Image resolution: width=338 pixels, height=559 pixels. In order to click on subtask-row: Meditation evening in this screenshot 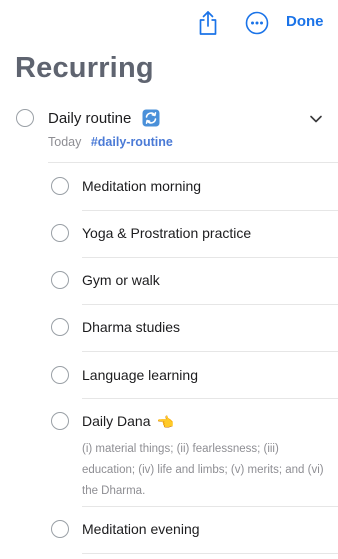, I will do `click(169, 530)`.